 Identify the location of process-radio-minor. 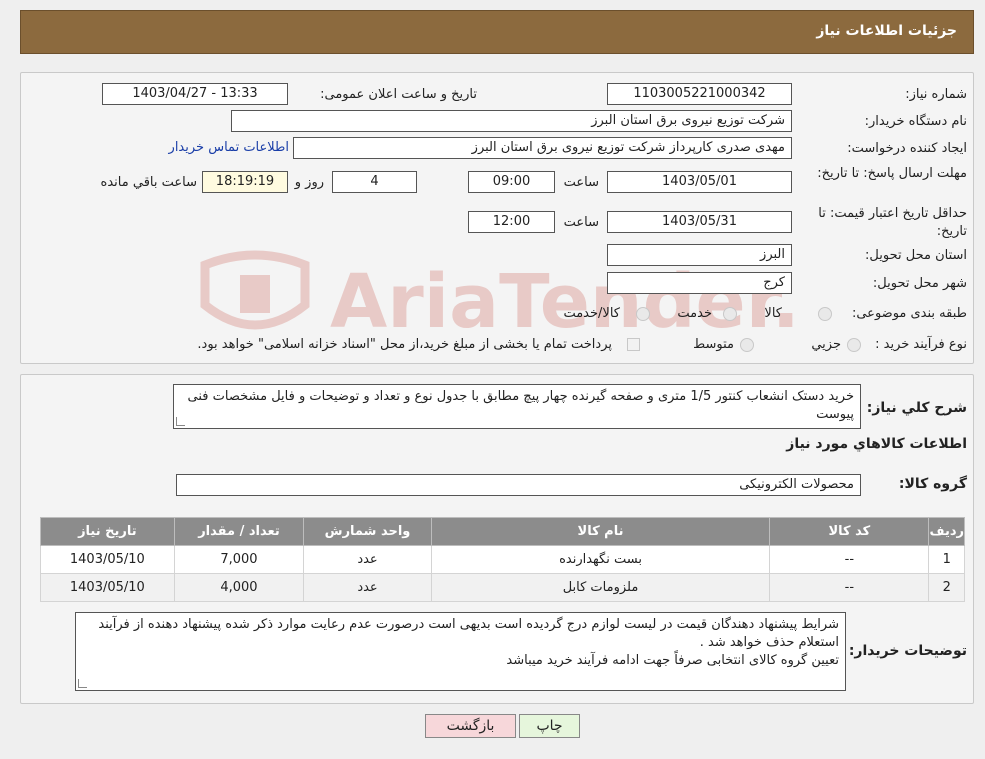
(854, 345).